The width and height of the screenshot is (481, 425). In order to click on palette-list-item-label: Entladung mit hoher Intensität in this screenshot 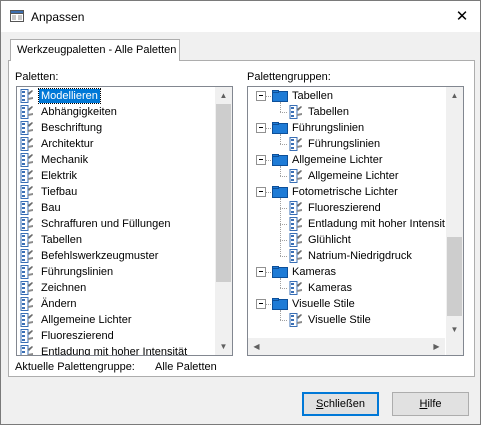, I will do `click(114, 350)`.